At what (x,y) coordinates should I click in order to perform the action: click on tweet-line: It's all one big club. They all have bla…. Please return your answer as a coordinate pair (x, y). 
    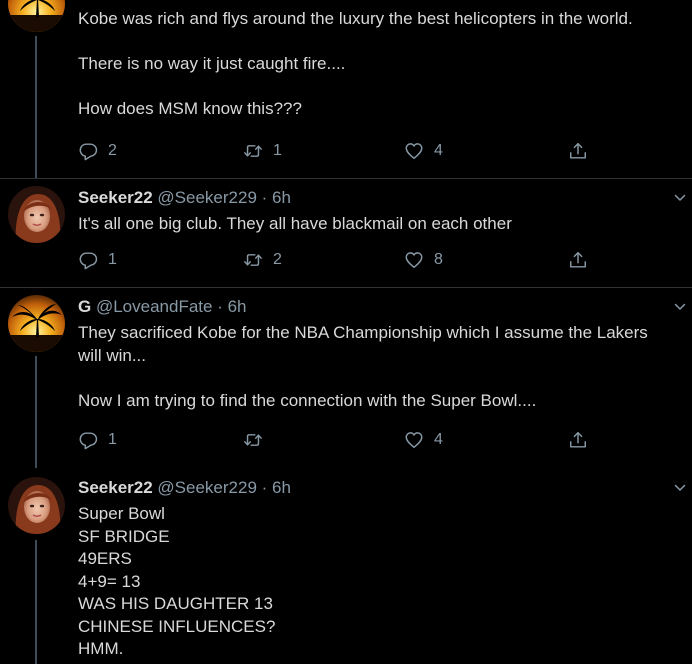
    Looking at the image, I should click on (295, 223).